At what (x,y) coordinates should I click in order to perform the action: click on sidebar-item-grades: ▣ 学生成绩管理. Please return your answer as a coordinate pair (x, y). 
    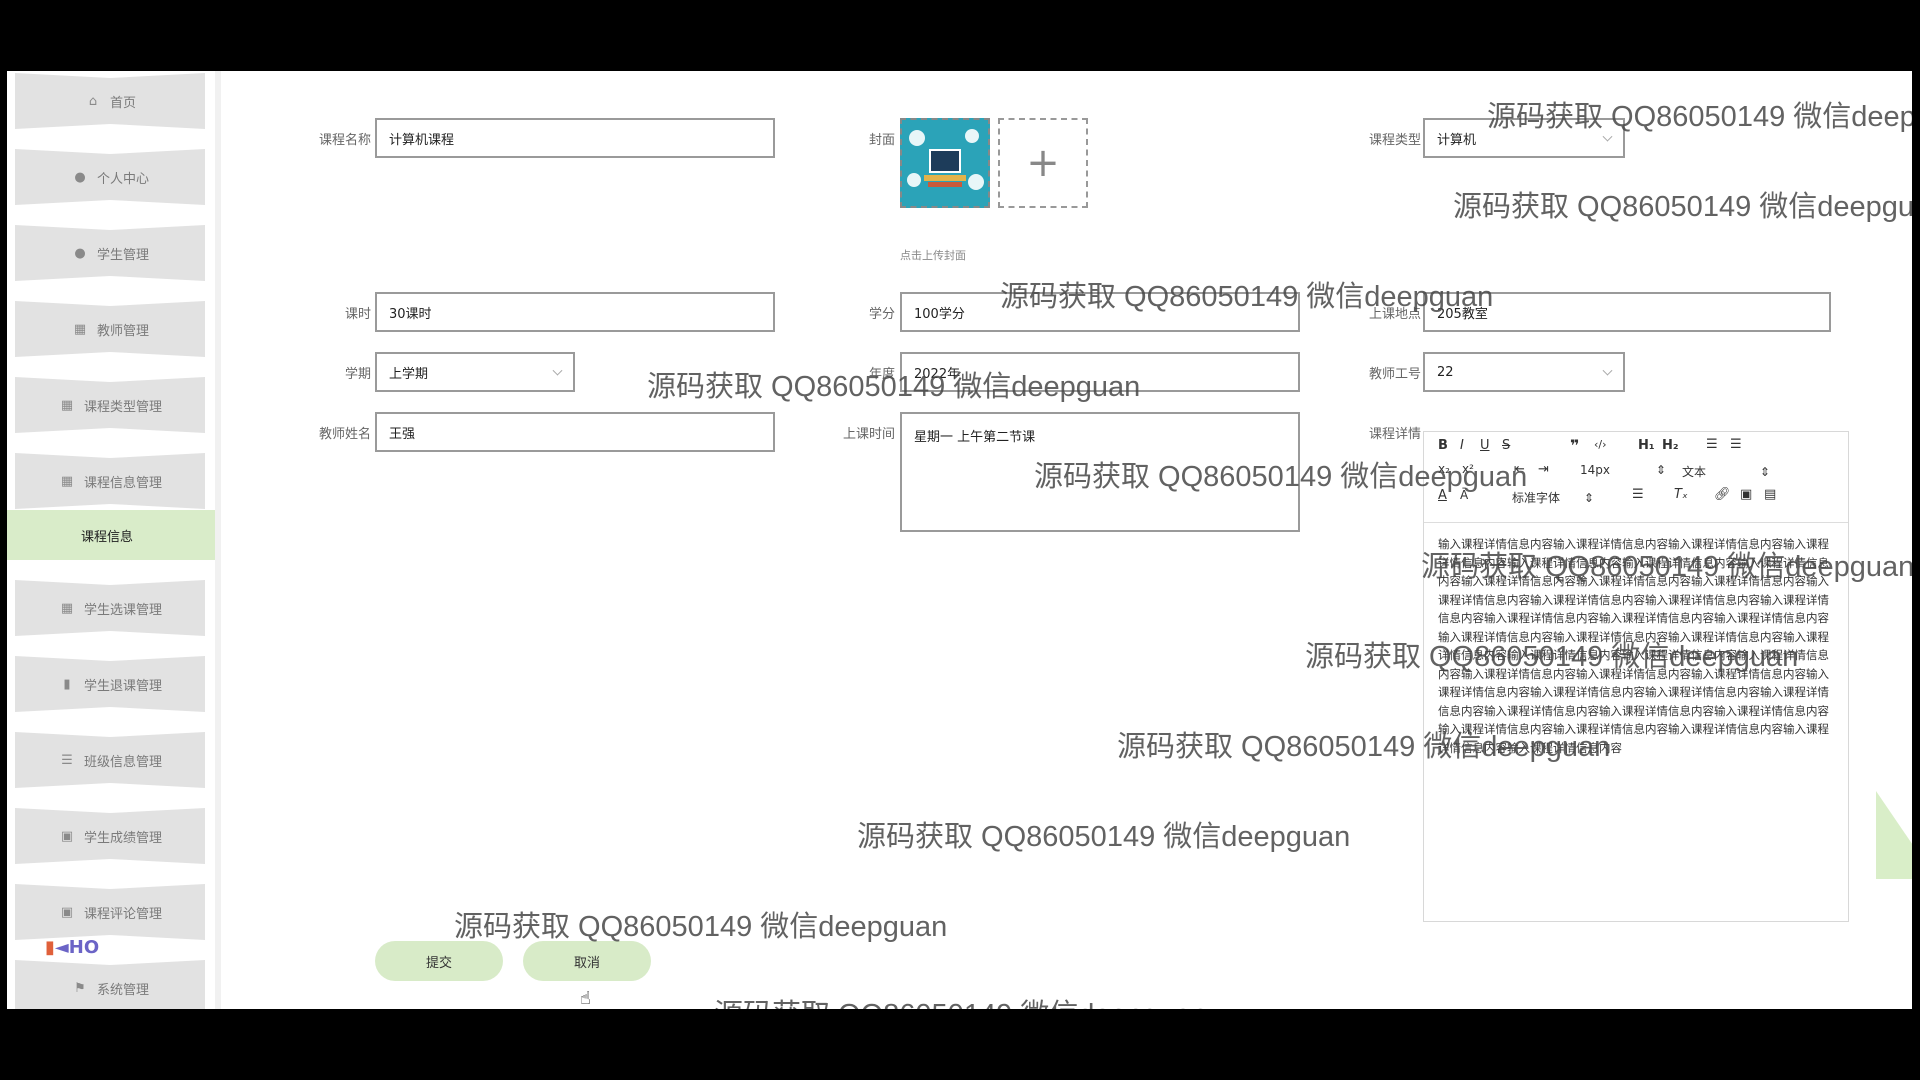
    Looking at the image, I should click on (110, 836).